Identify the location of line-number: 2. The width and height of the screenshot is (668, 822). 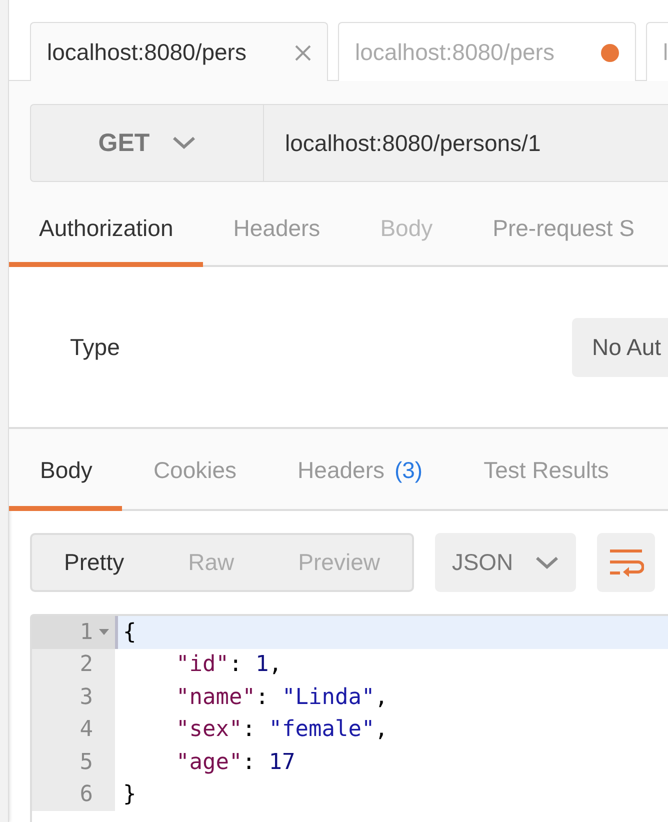
(86, 665).